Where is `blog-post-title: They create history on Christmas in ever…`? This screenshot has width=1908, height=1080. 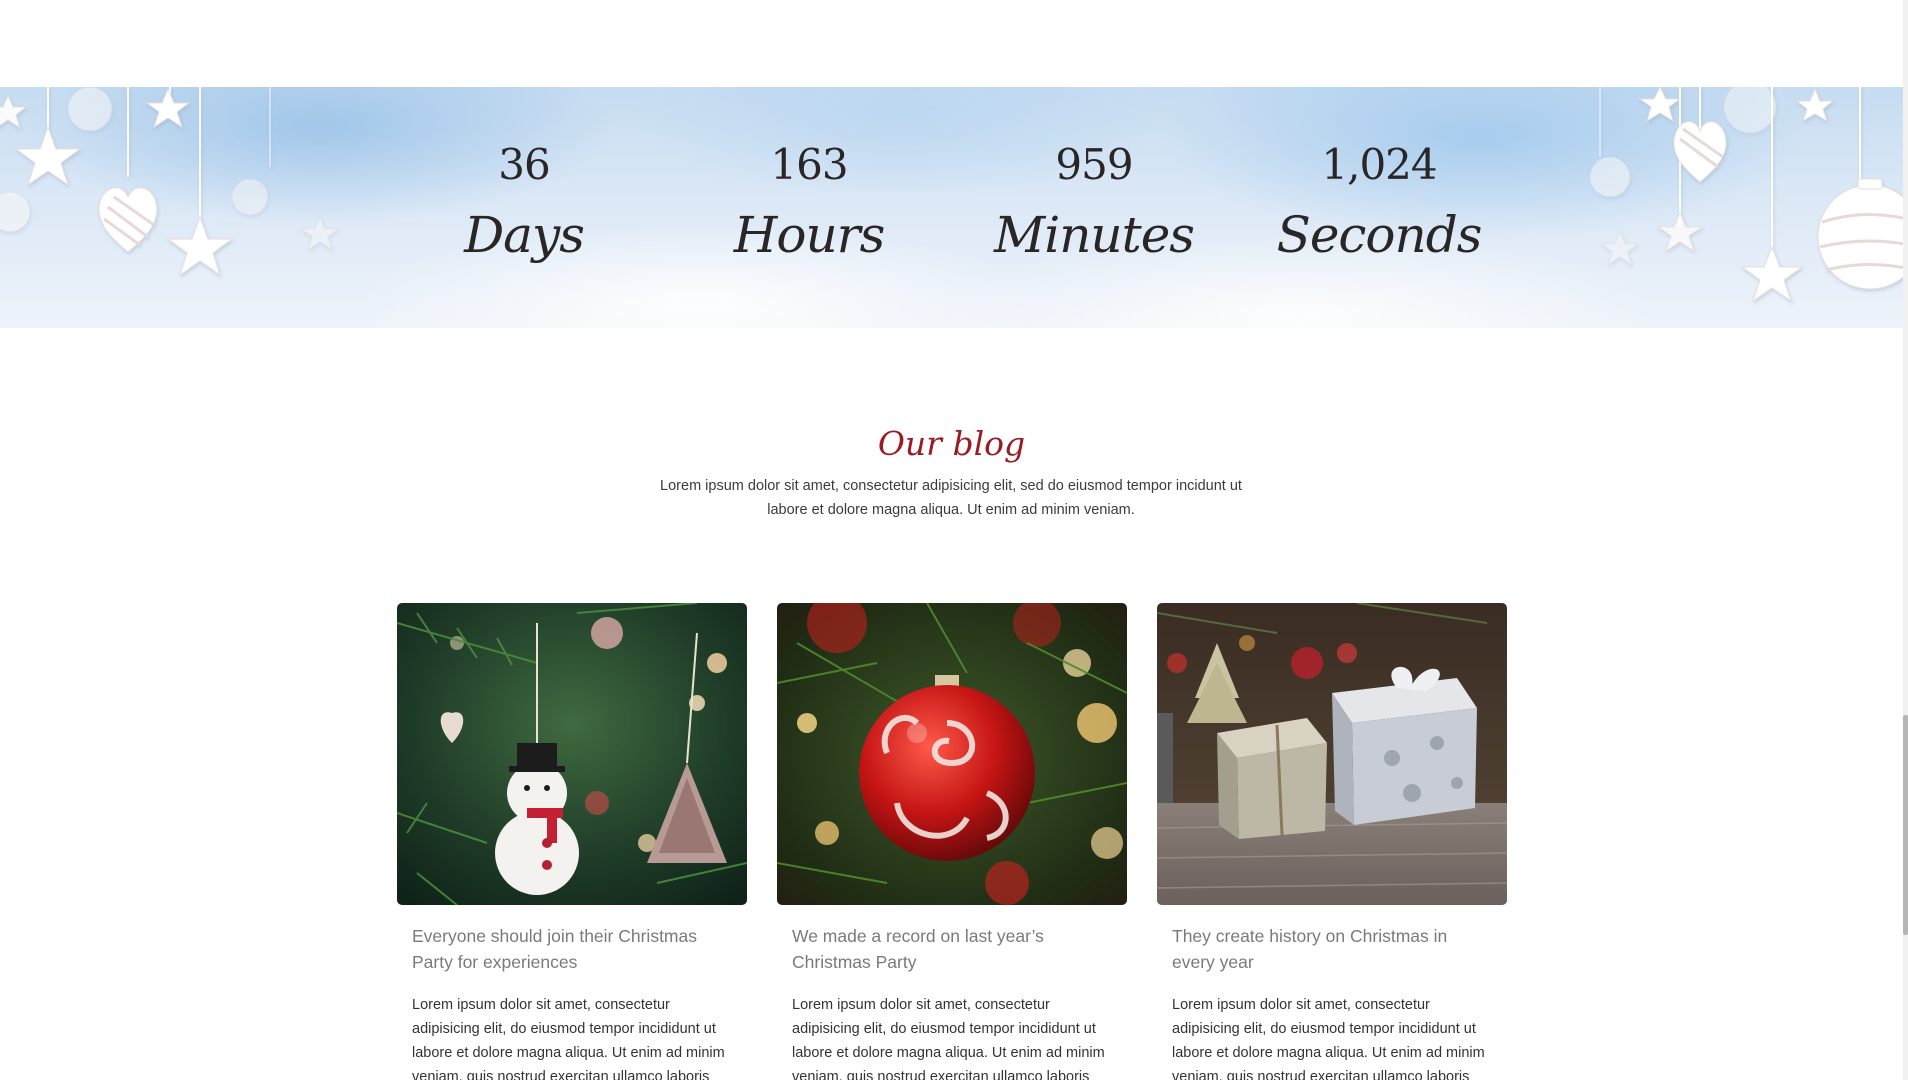 blog-post-title: They create history on Christmas in ever… is located at coordinates (1332, 949).